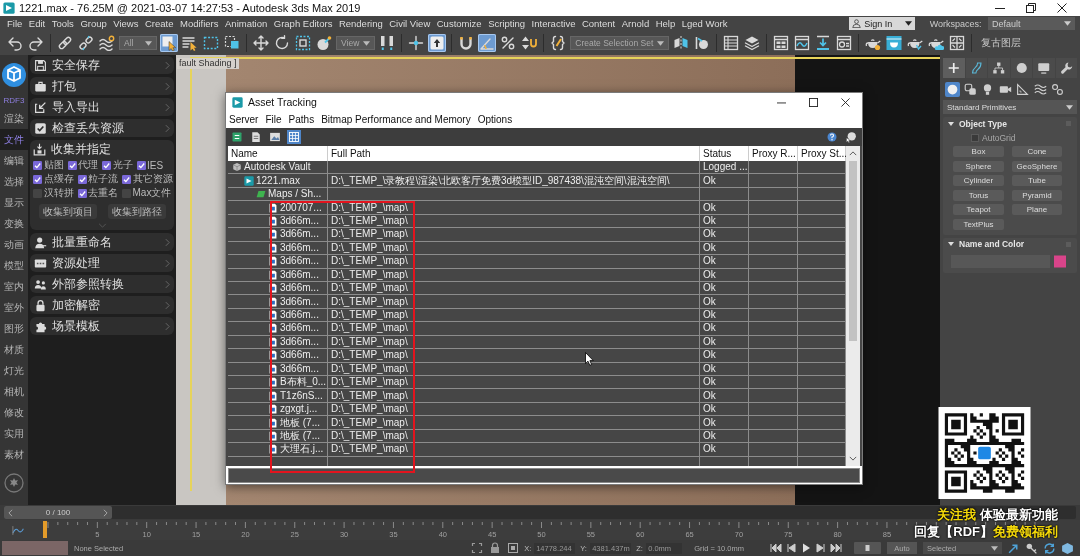 Image resolution: width=1080 pixels, height=556 pixels. I want to click on menu-item: Tools, so click(62, 23).